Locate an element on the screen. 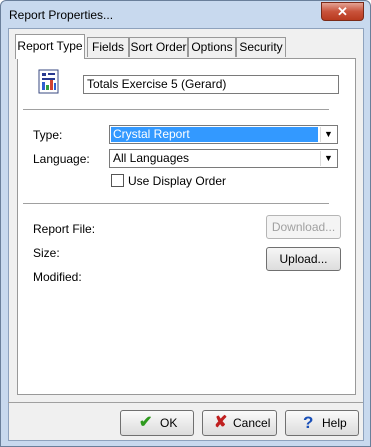 Image resolution: width=371 pixels, height=447 pixels. size-label: Size: is located at coordinates (46, 253).